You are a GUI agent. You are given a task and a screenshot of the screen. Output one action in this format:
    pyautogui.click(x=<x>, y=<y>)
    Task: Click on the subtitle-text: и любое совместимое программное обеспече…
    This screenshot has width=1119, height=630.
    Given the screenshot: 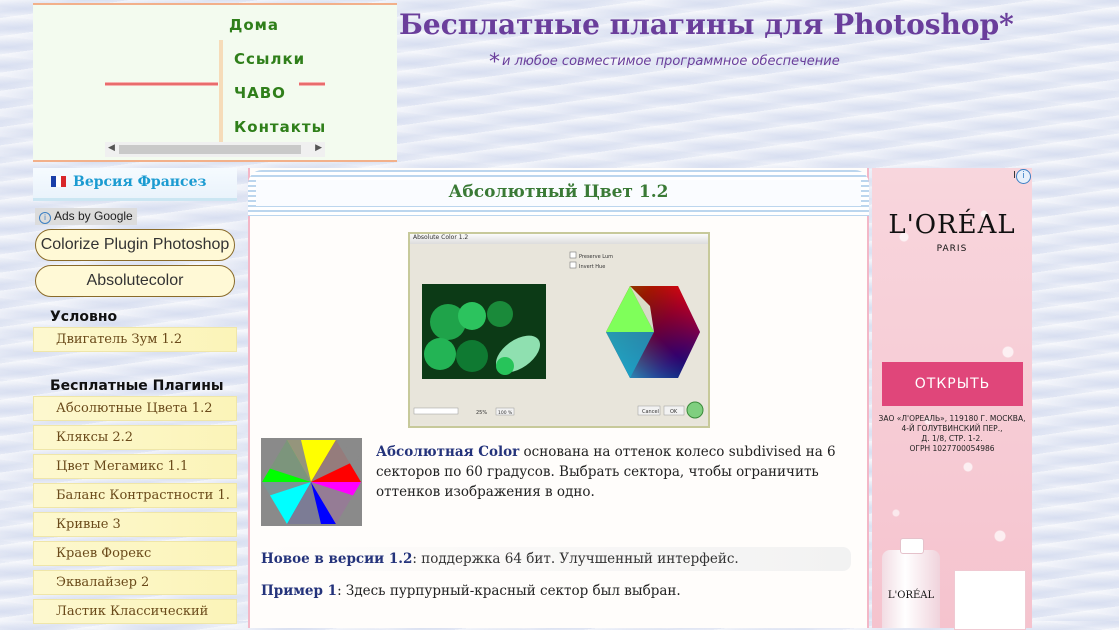 What is the action you would take?
    pyautogui.click(x=671, y=61)
    